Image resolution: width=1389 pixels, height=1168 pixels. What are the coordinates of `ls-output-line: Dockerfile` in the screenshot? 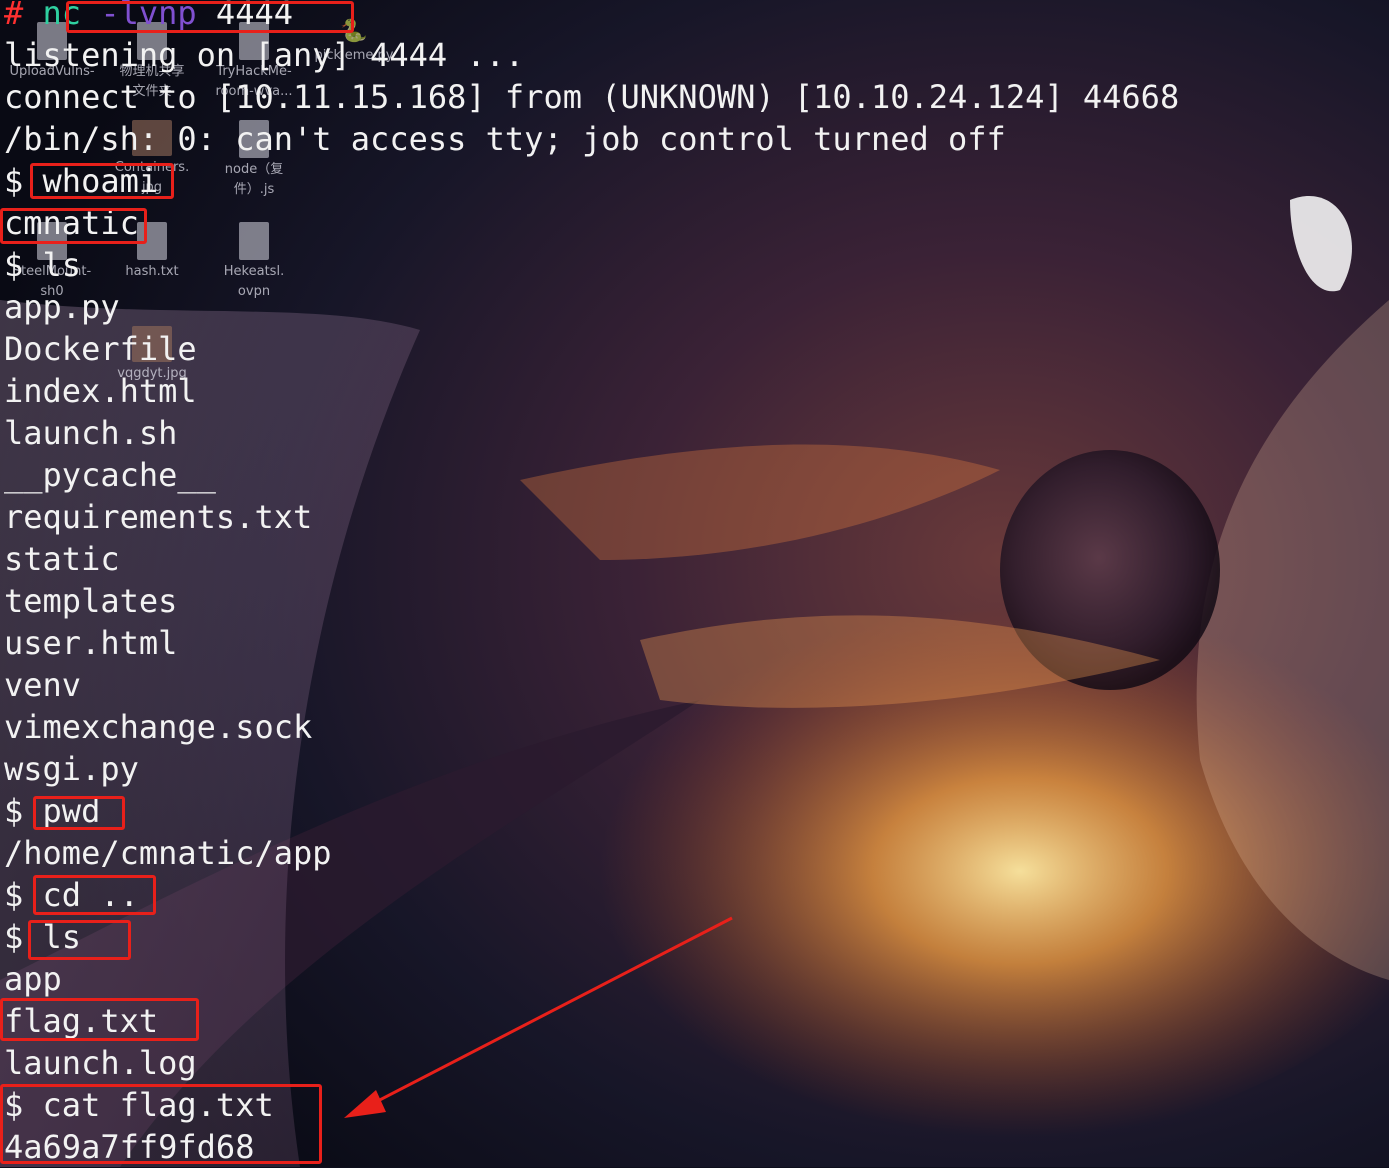 It's located at (100, 349).